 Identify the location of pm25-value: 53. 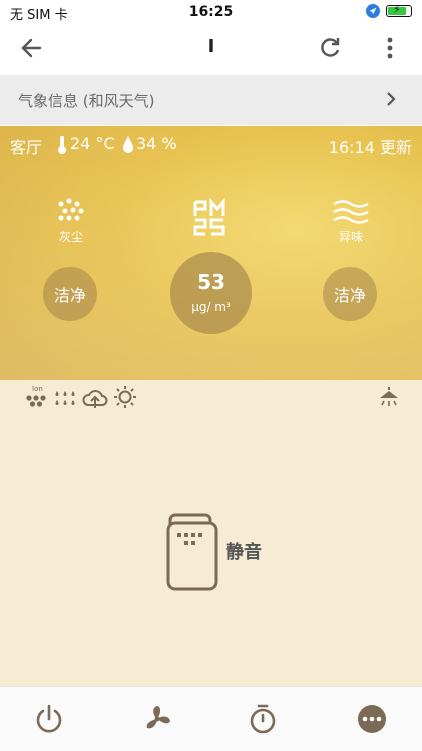
(211, 282).